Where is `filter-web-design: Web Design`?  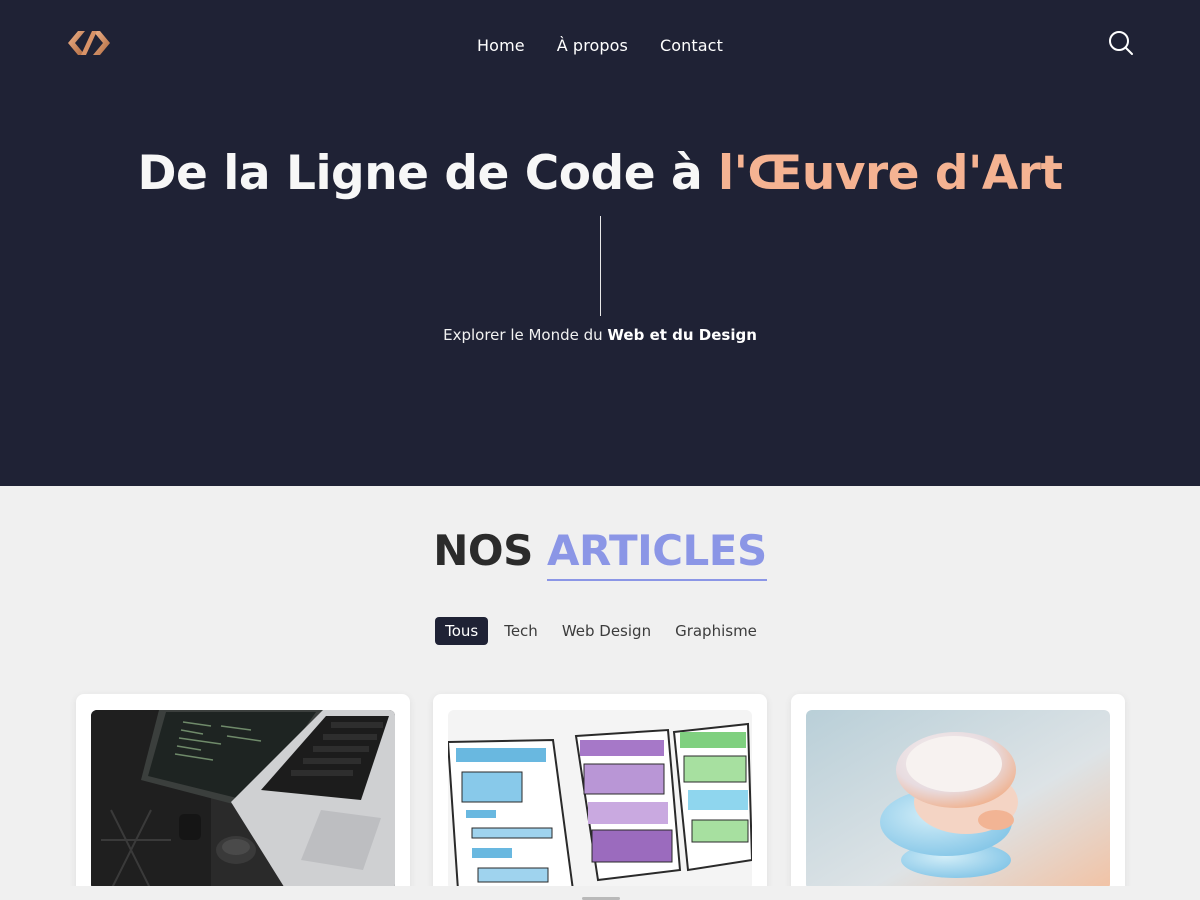 filter-web-design: Web Design is located at coordinates (606, 631).